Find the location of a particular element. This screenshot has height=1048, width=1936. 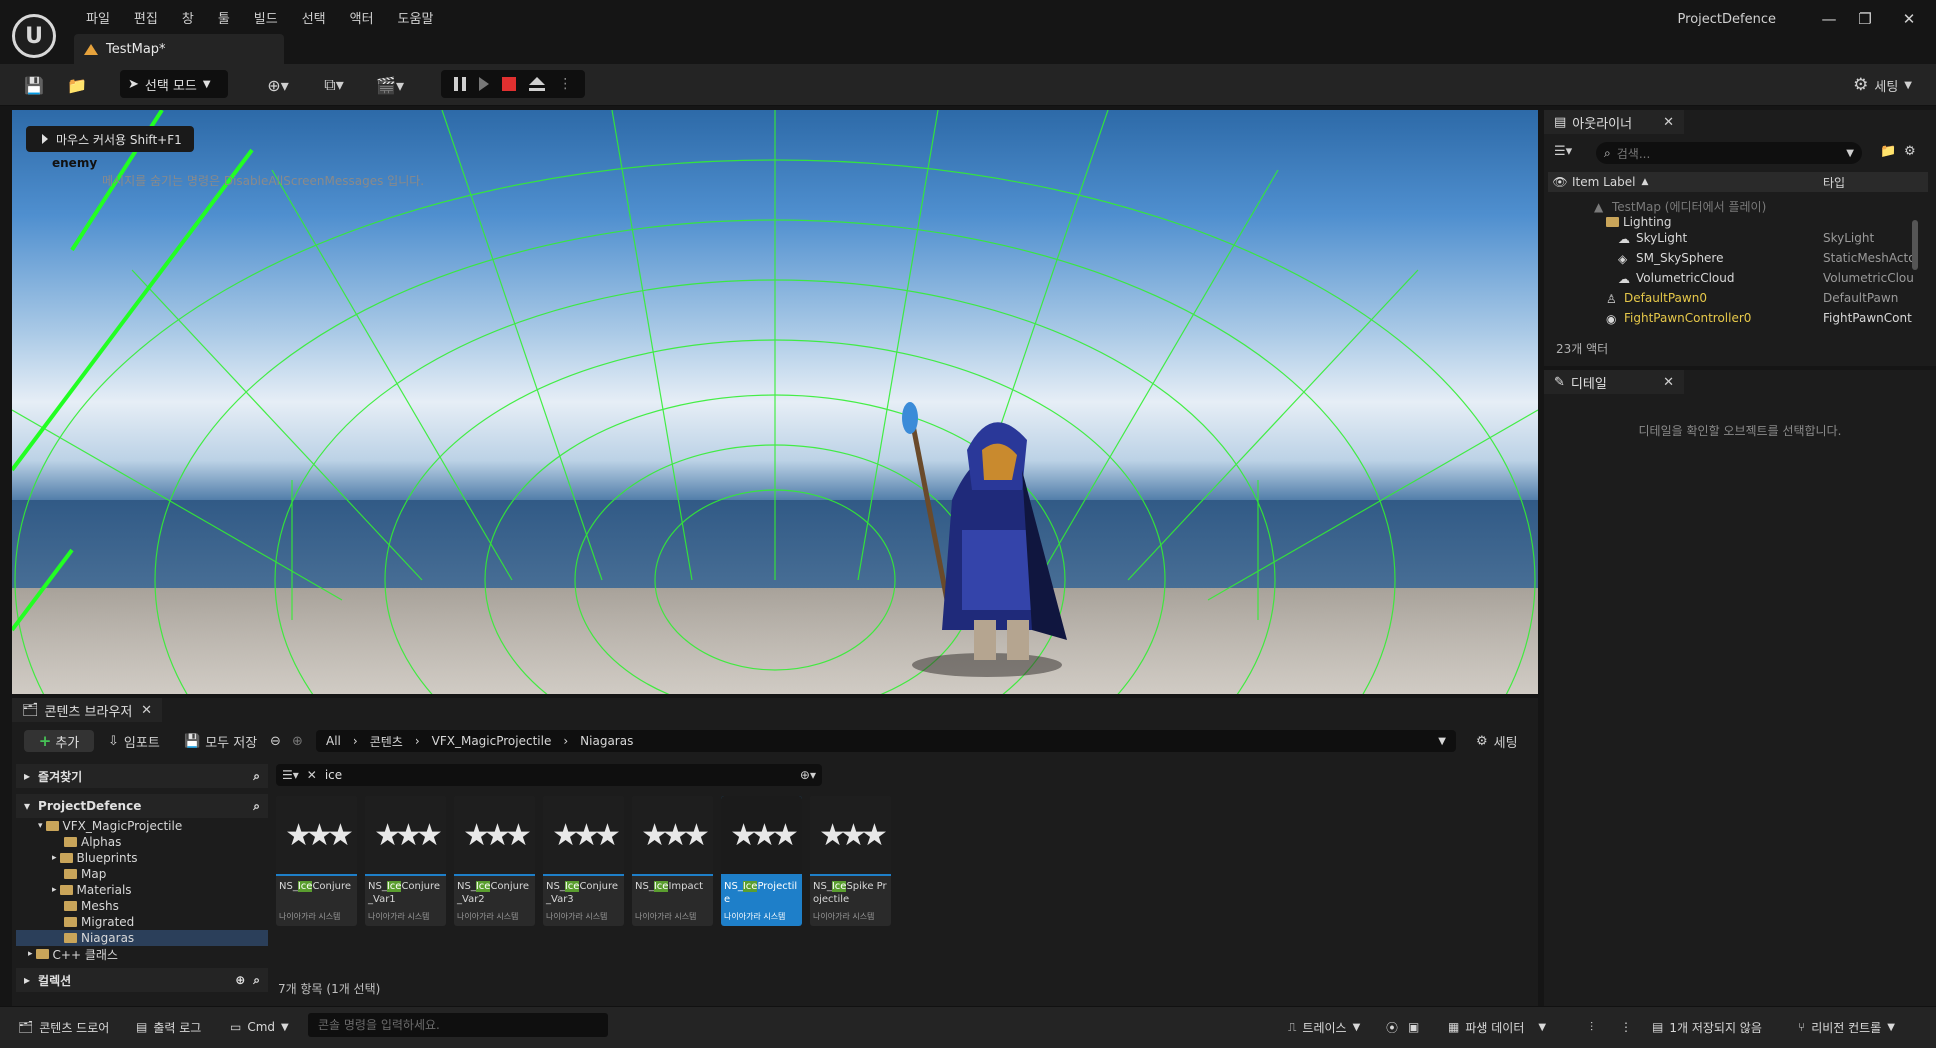

project-section: ▾ ProjectDefence ⌕ is located at coordinates (142, 806).